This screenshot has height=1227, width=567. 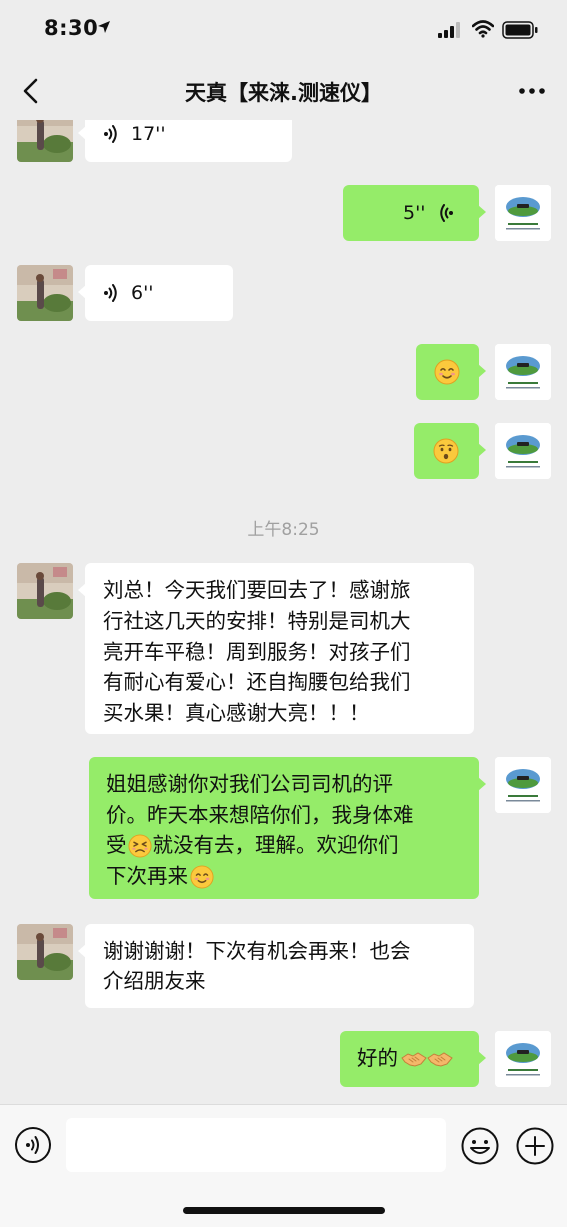 What do you see at coordinates (483, 29) in the screenshot?
I see `wifi-icon` at bounding box center [483, 29].